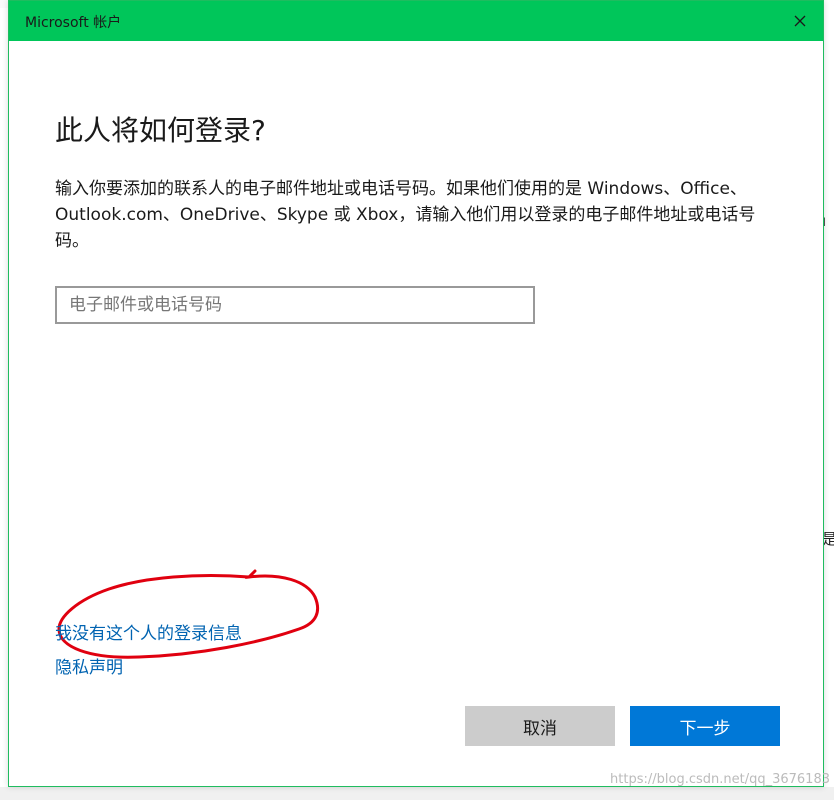 The width and height of the screenshot is (834, 800). Describe the element at coordinates (188, 614) in the screenshot. I see `red-annotation-circle` at that location.